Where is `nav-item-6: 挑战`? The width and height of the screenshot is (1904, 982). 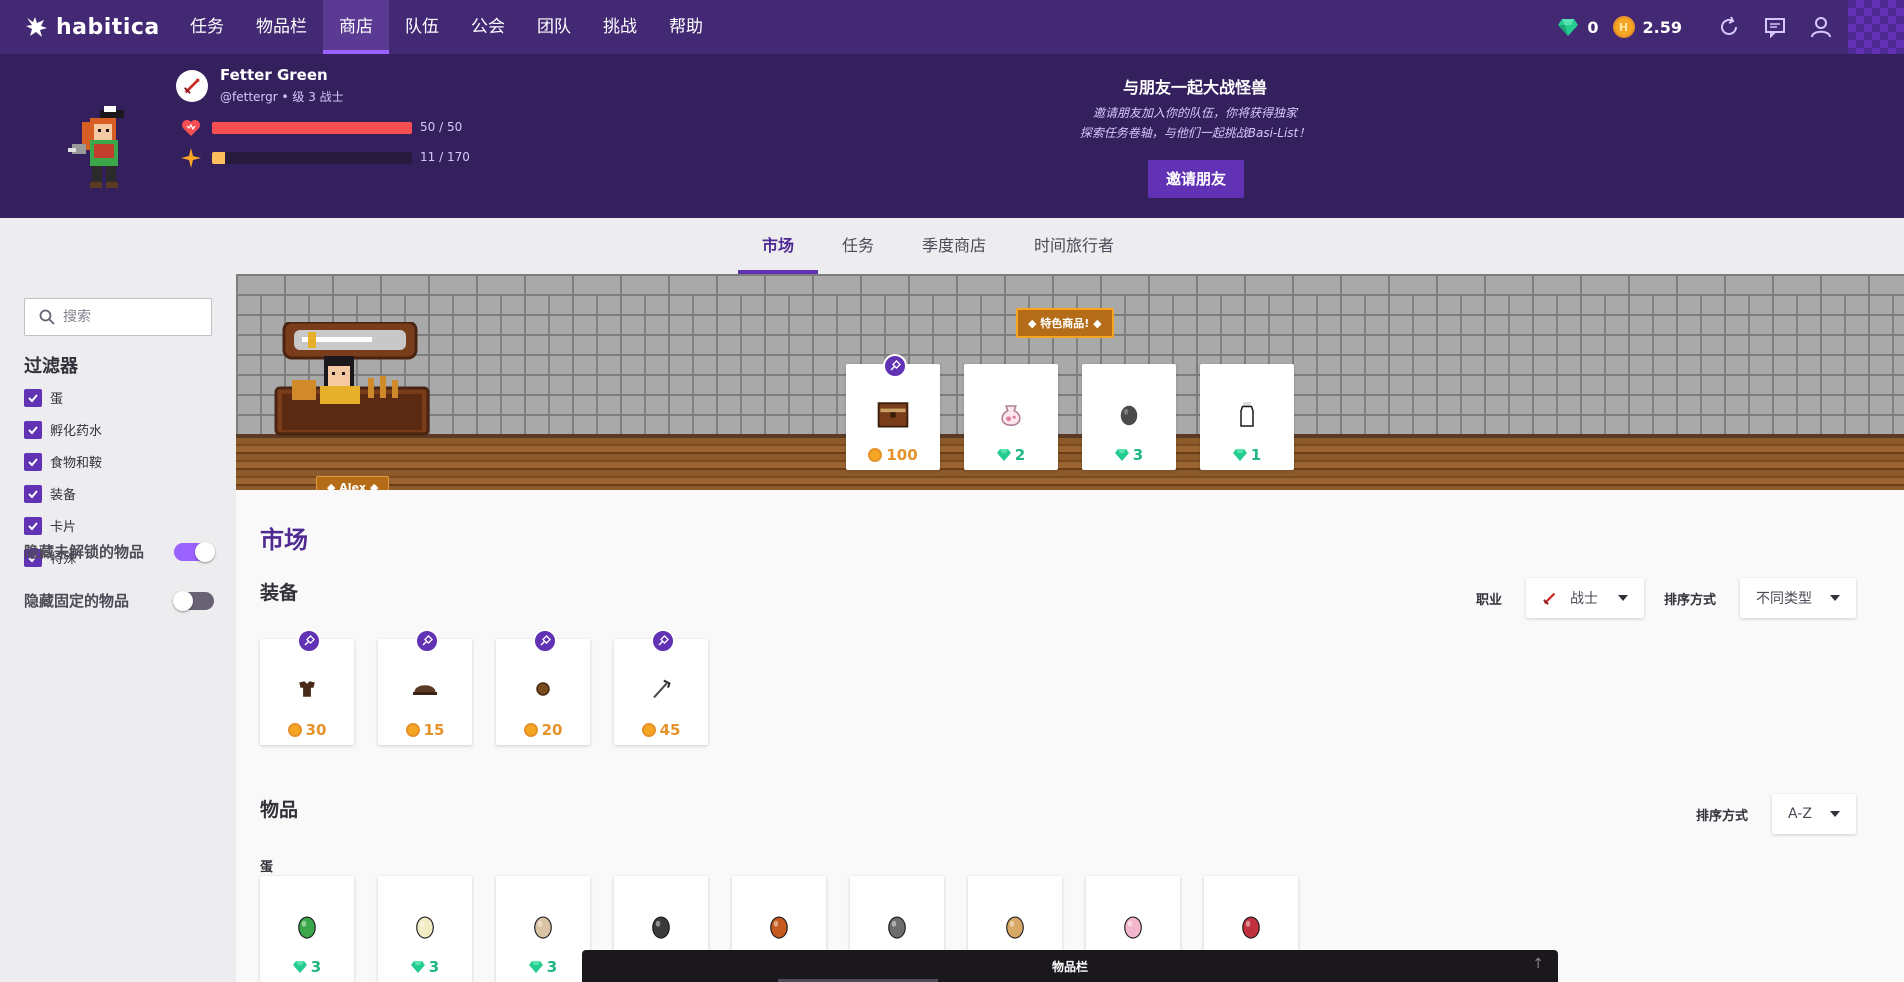
nav-item-6: 挑战 is located at coordinates (620, 27).